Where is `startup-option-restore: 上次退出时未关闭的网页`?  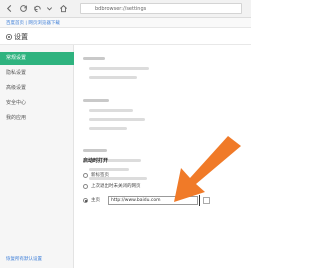
startup-option-restore: 上次退出时未关闭的网页 is located at coordinates (112, 186).